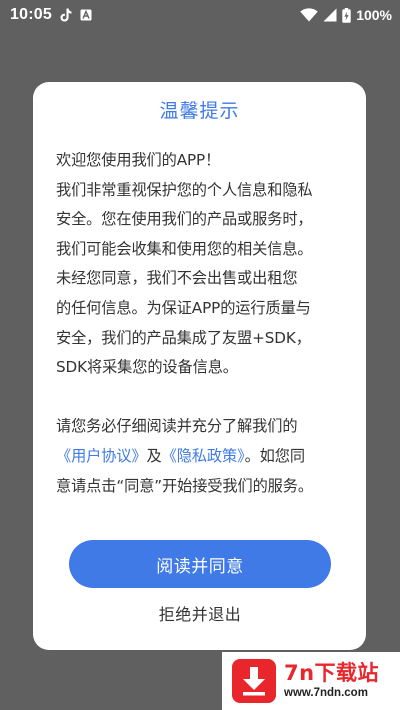 Image resolution: width=400 pixels, height=710 pixels. I want to click on body-line: 意请点击“同意”开始接受我们的服务。, so click(184, 485).